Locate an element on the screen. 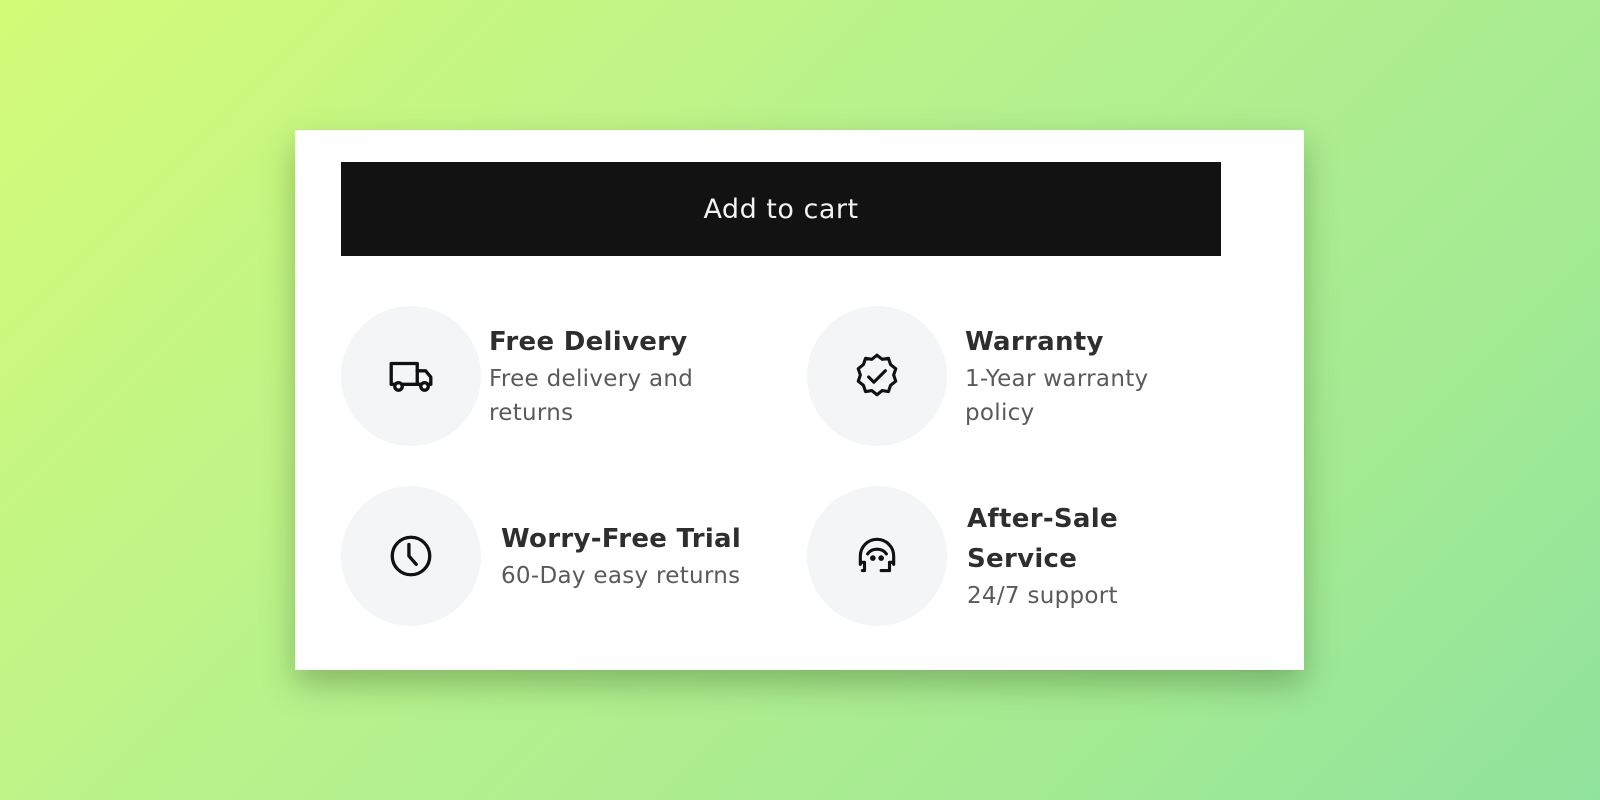 This screenshot has height=800, width=1600. feature-title: Warranty is located at coordinates (1034, 342).